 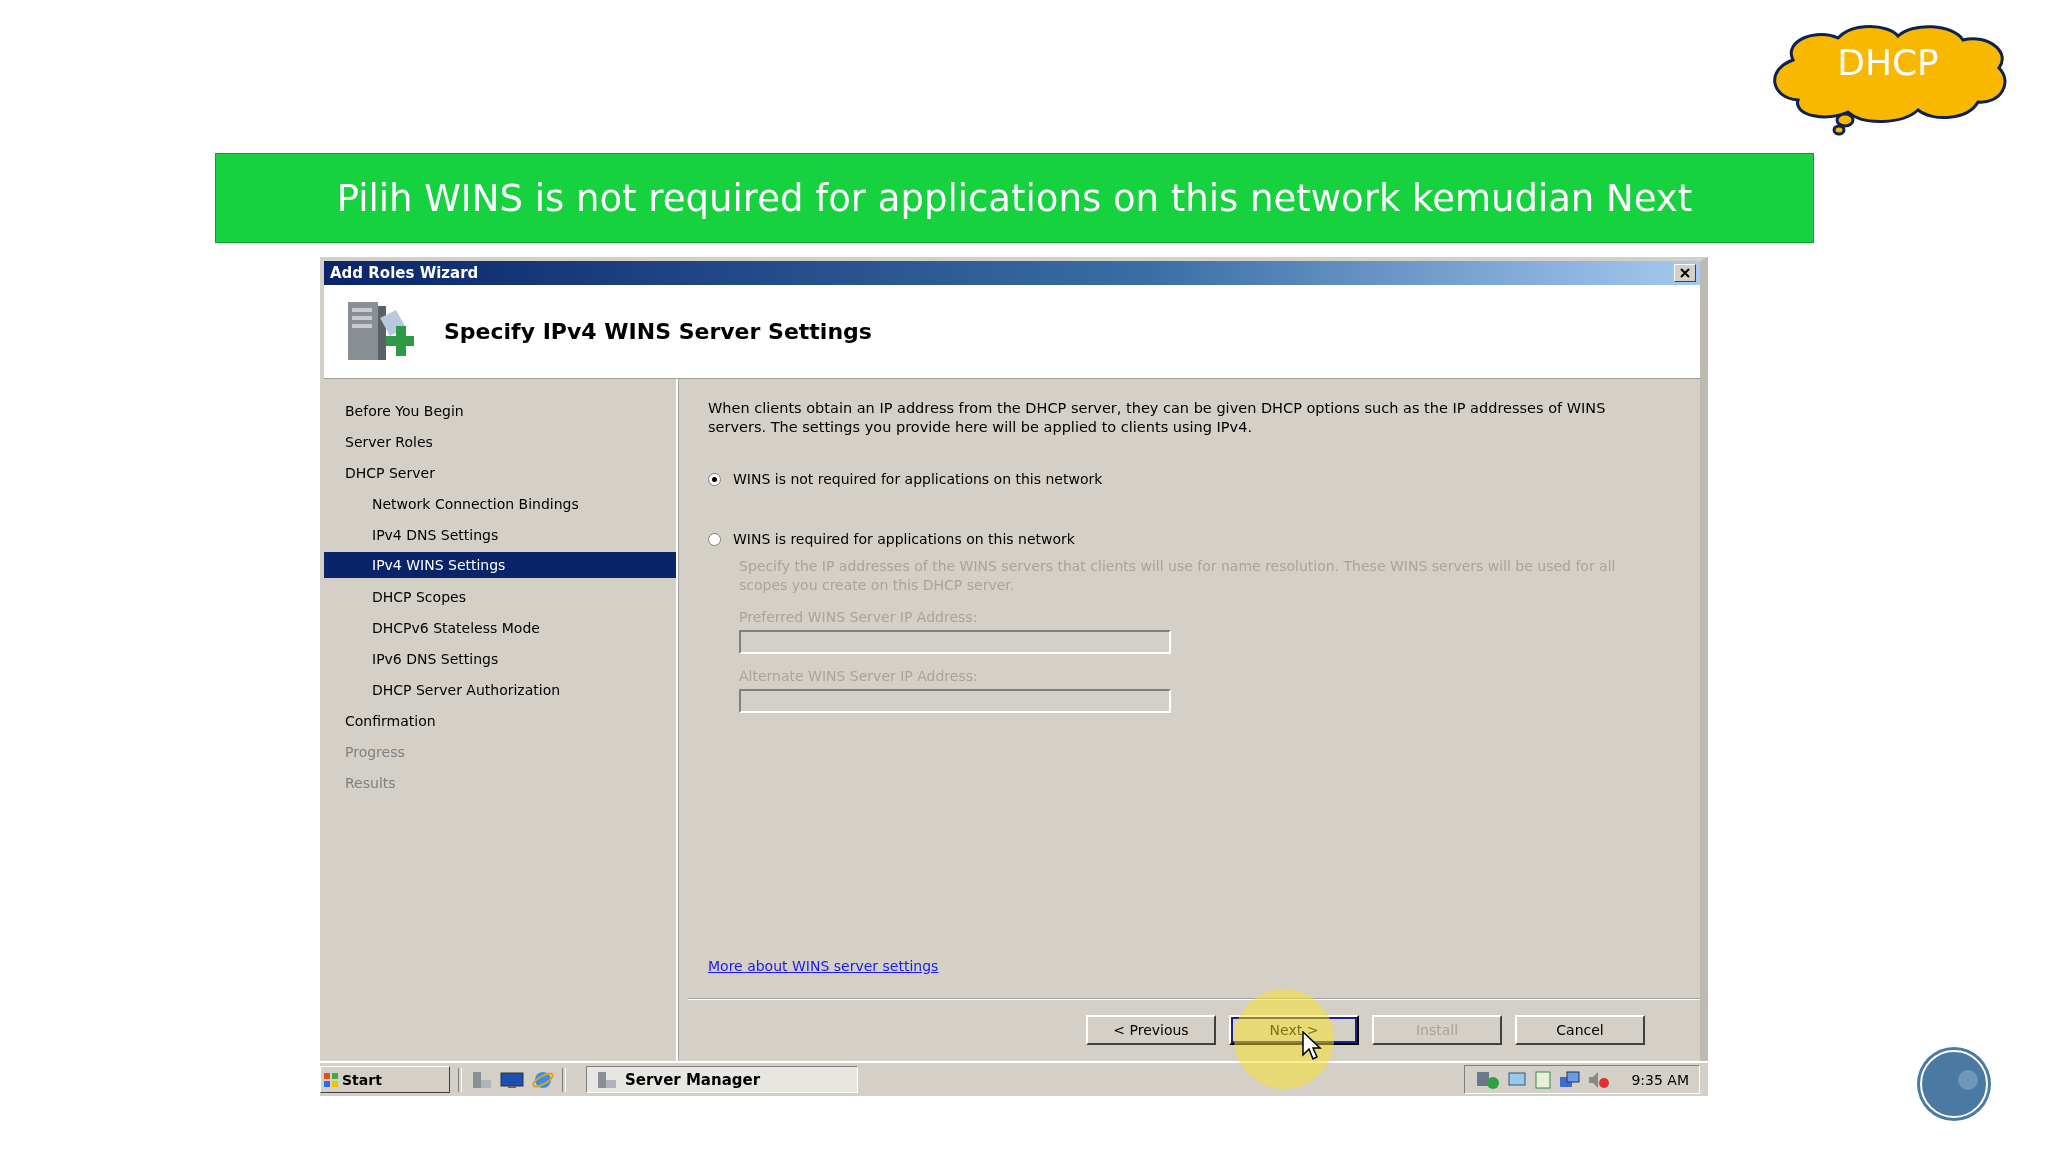 I want to click on step-item: Before You Begin, so click(x=500, y=410).